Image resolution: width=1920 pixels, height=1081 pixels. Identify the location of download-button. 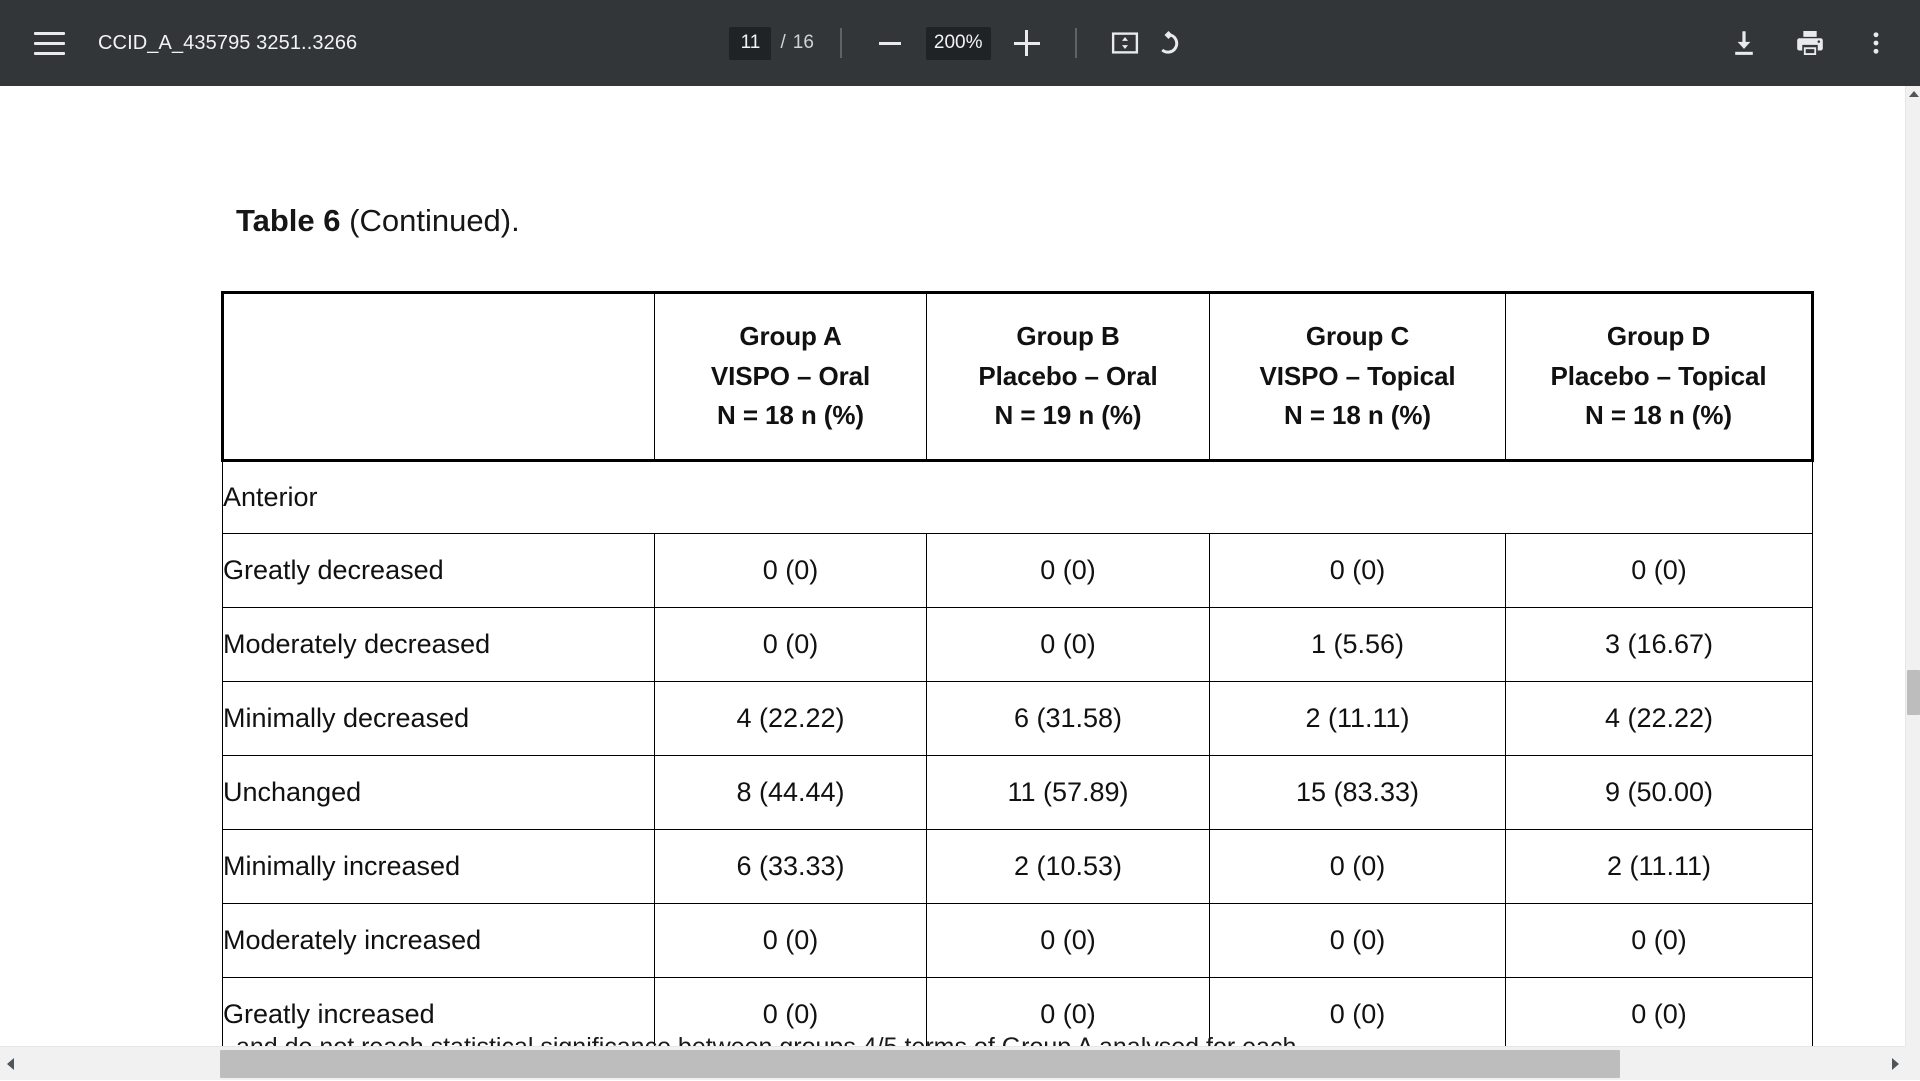
(1744, 43).